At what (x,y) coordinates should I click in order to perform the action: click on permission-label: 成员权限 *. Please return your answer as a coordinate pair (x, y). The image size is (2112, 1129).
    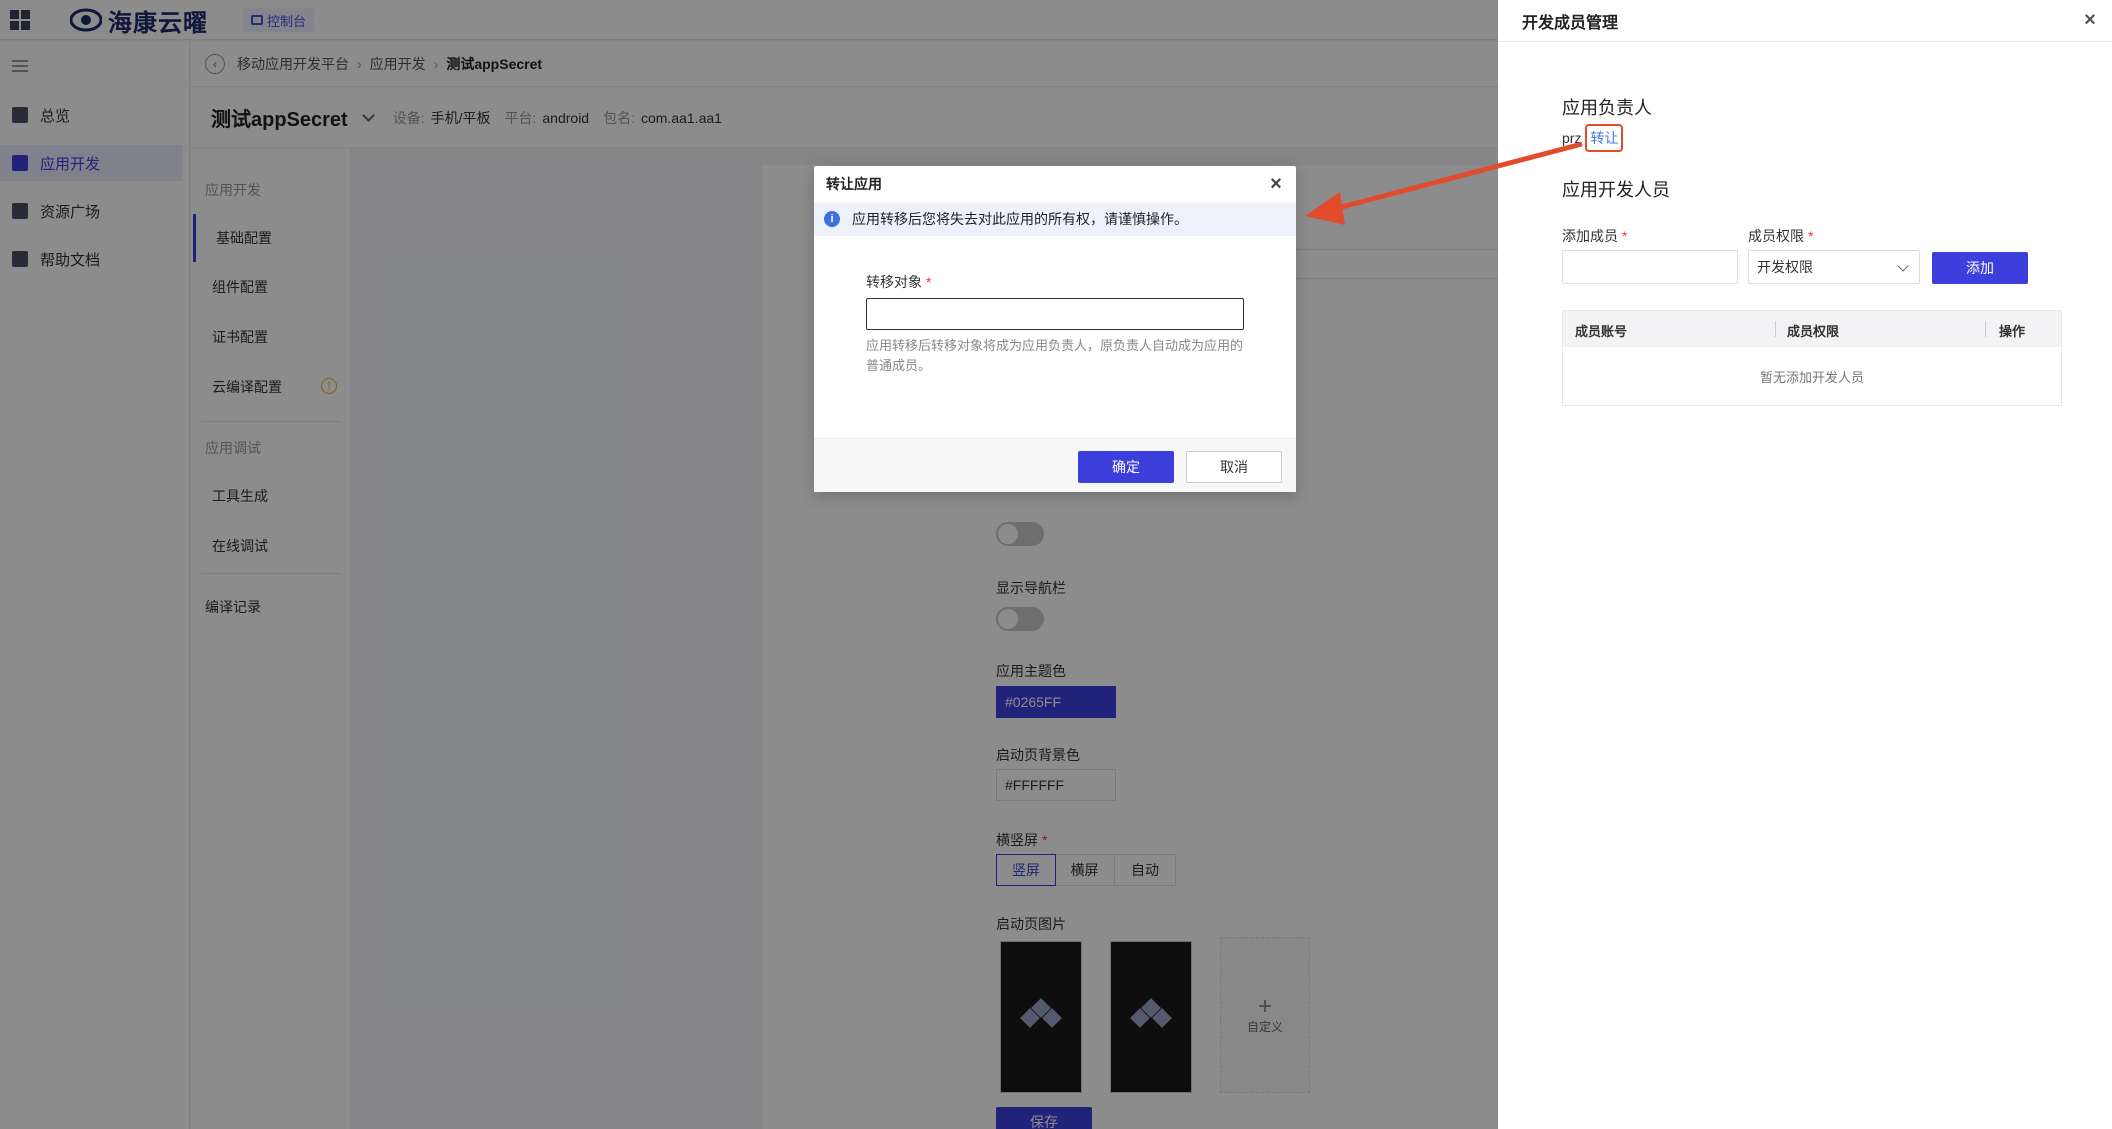
    Looking at the image, I should click on (1780, 236).